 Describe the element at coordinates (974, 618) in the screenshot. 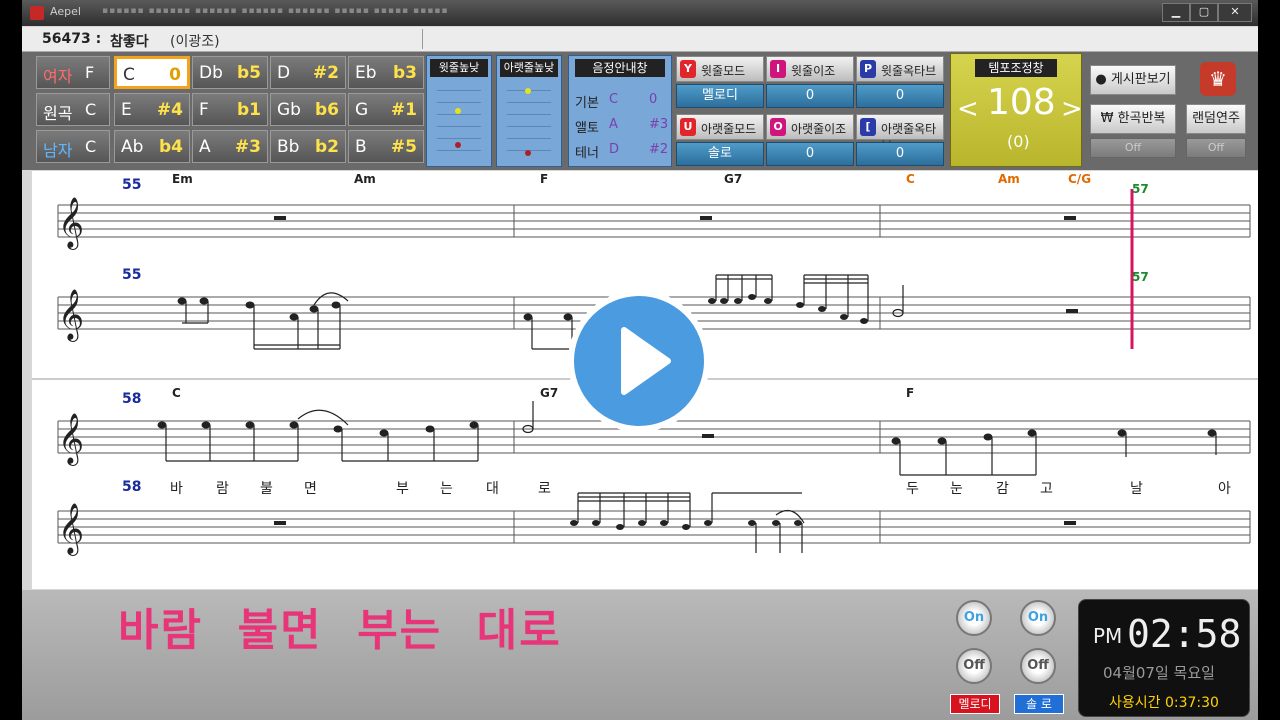

I see `melody-on-button: On` at that location.